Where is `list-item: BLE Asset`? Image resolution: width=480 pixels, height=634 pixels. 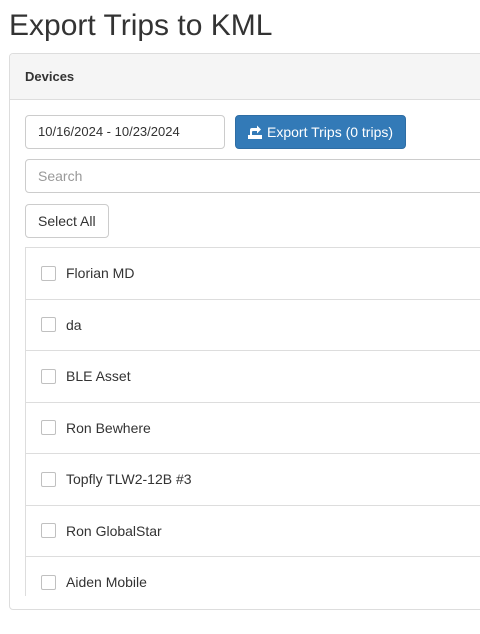 list-item: BLE Asset is located at coordinates (253, 377).